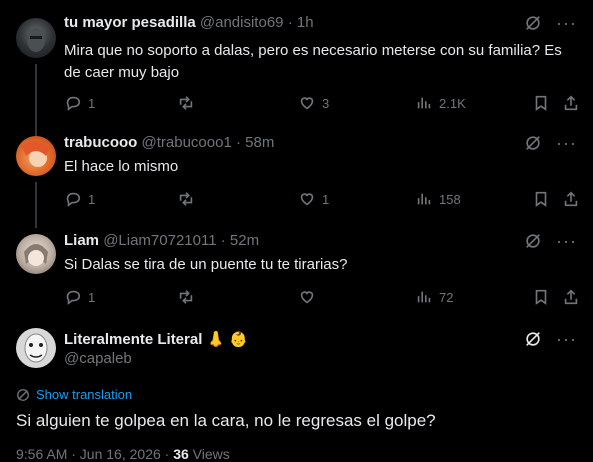 The image size is (593, 462). I want to click on tweet-text: El hace lo mismo, so click(121, 166).